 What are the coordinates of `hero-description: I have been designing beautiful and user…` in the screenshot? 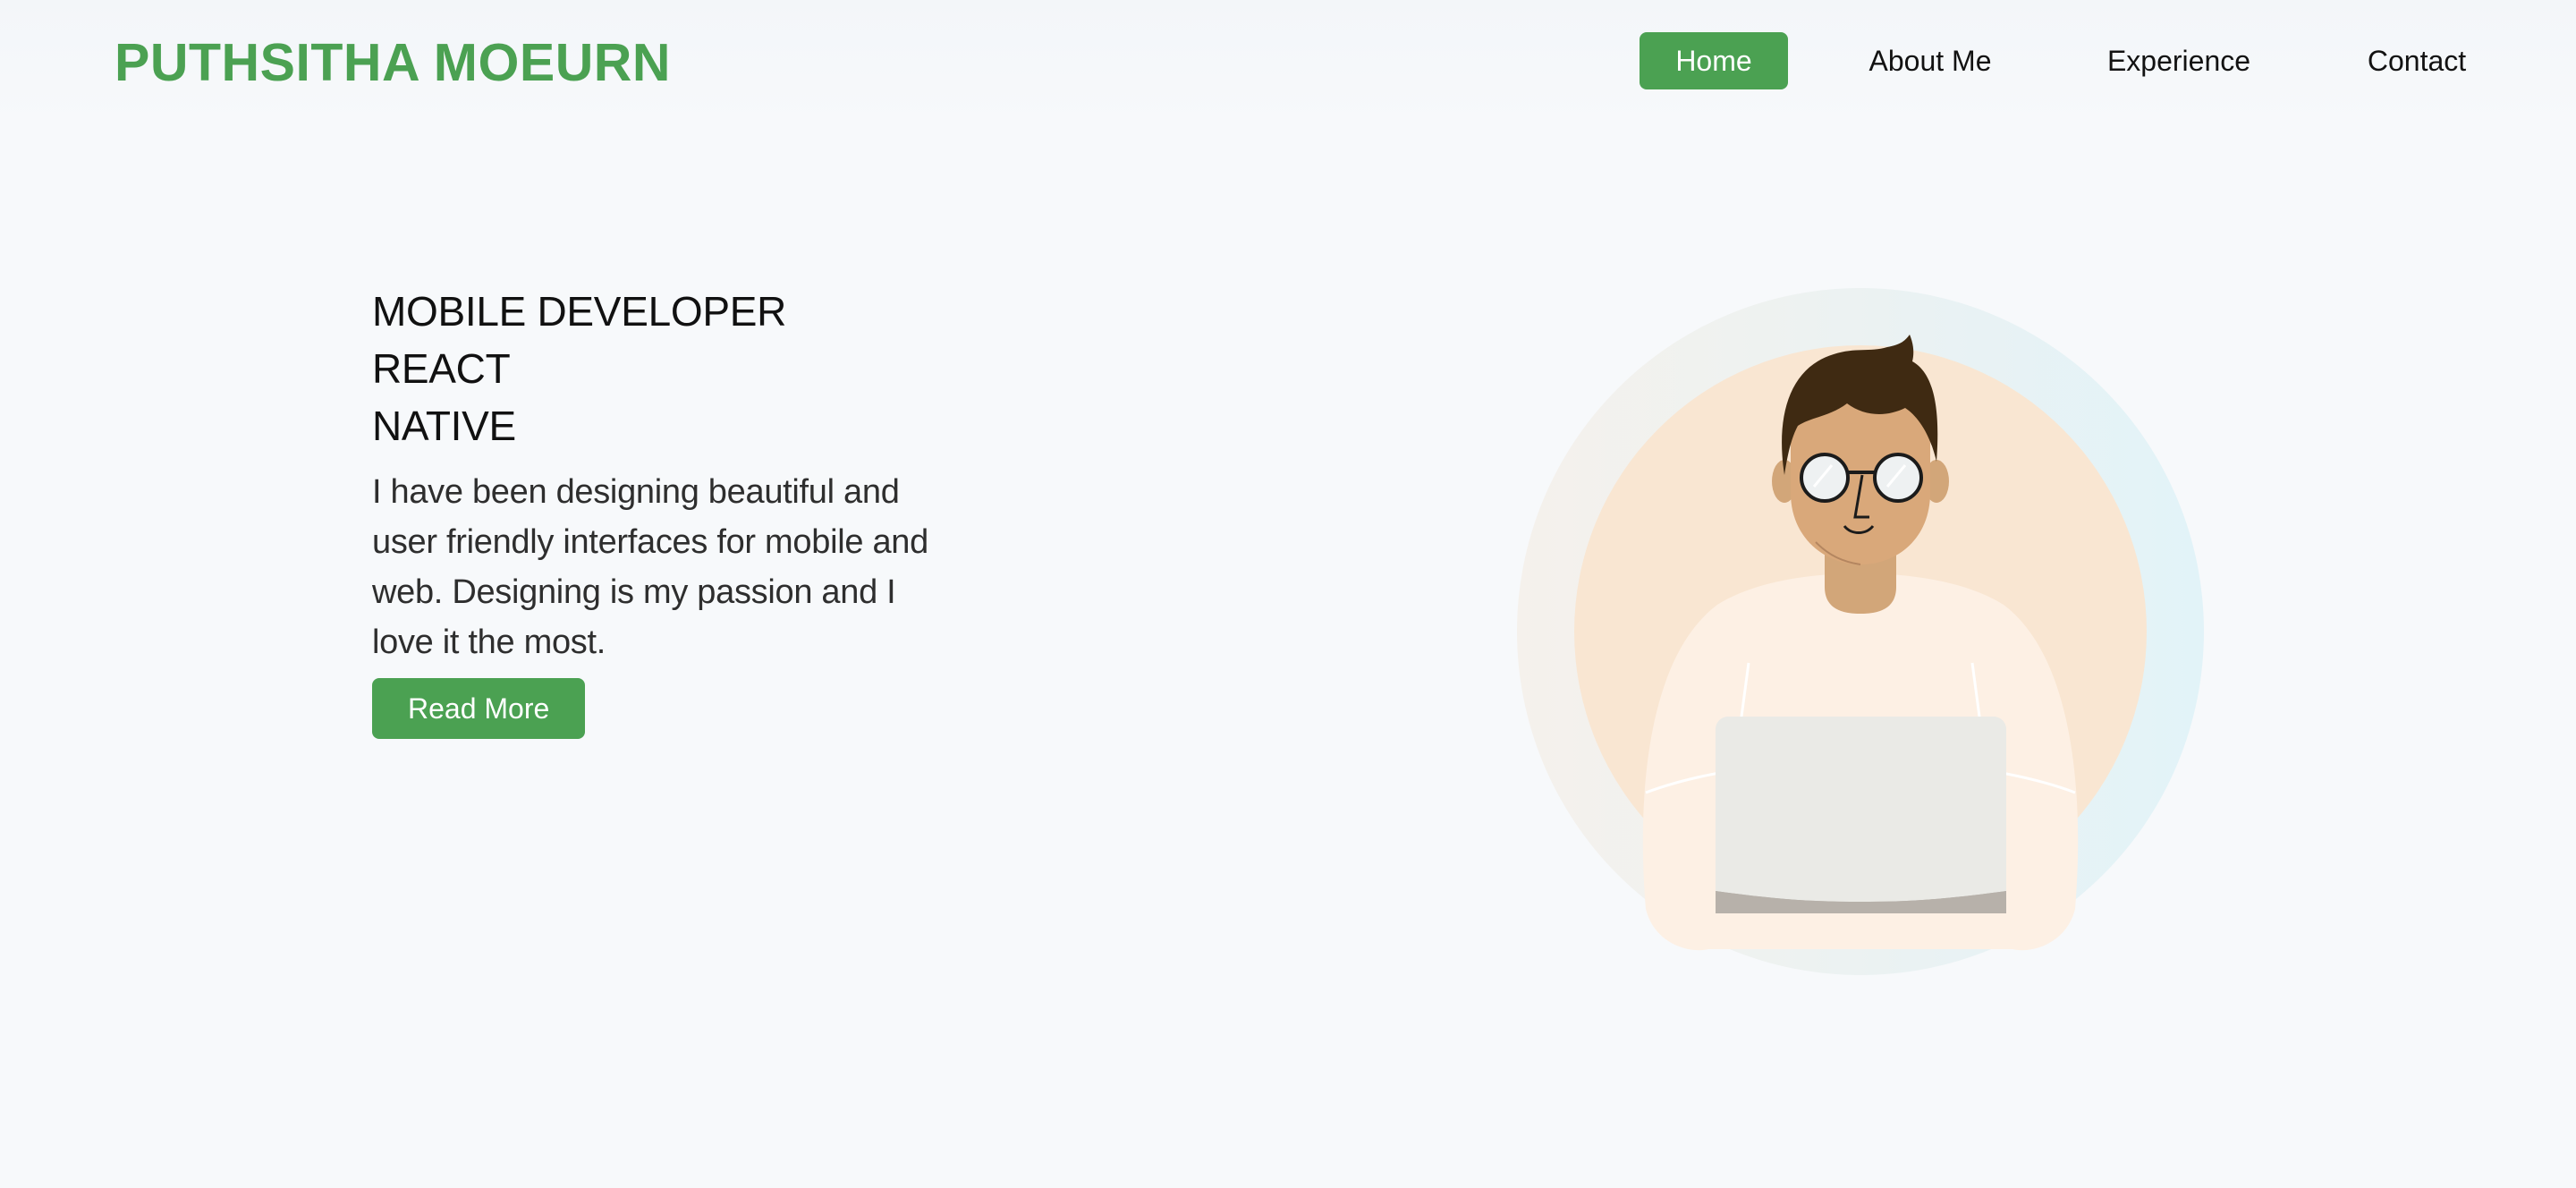 It's located at (667, 567).